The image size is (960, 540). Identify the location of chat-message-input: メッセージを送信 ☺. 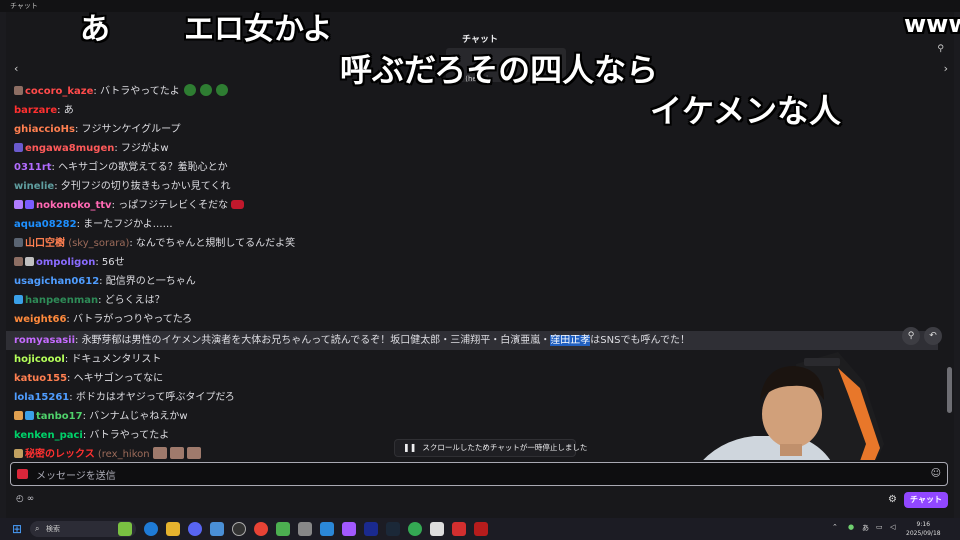
(479, 474).